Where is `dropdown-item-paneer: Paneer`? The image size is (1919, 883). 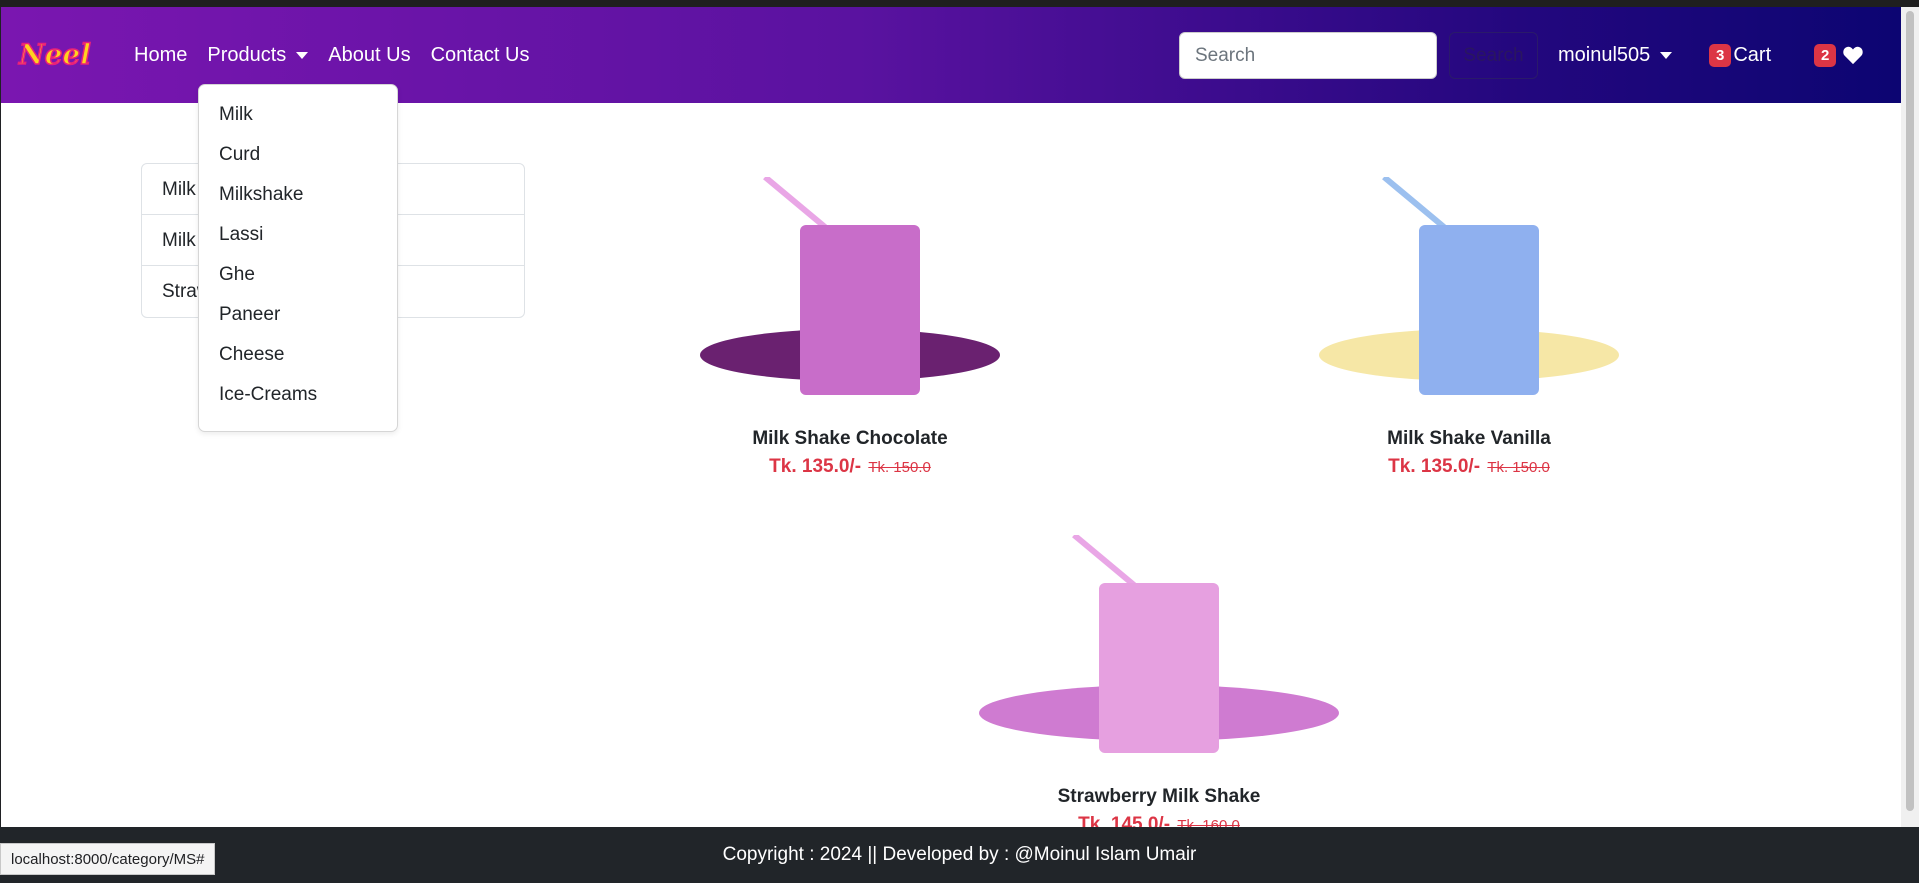 dropdown-item-paneer: Paneer is located at coordinates (298, 315).